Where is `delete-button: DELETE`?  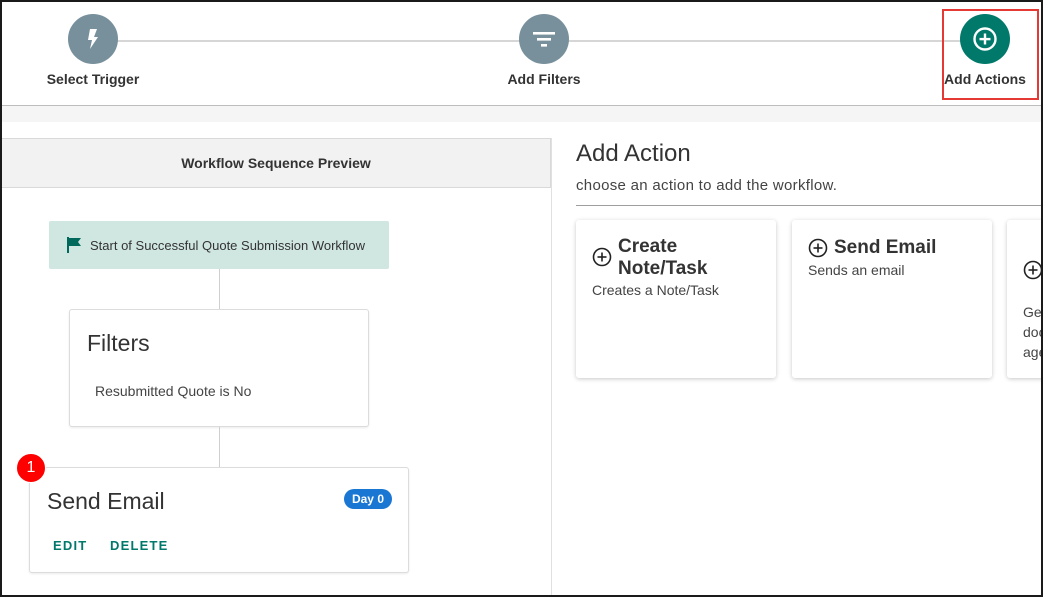 delete-button: DELETE is located at coordinates (139, 545).